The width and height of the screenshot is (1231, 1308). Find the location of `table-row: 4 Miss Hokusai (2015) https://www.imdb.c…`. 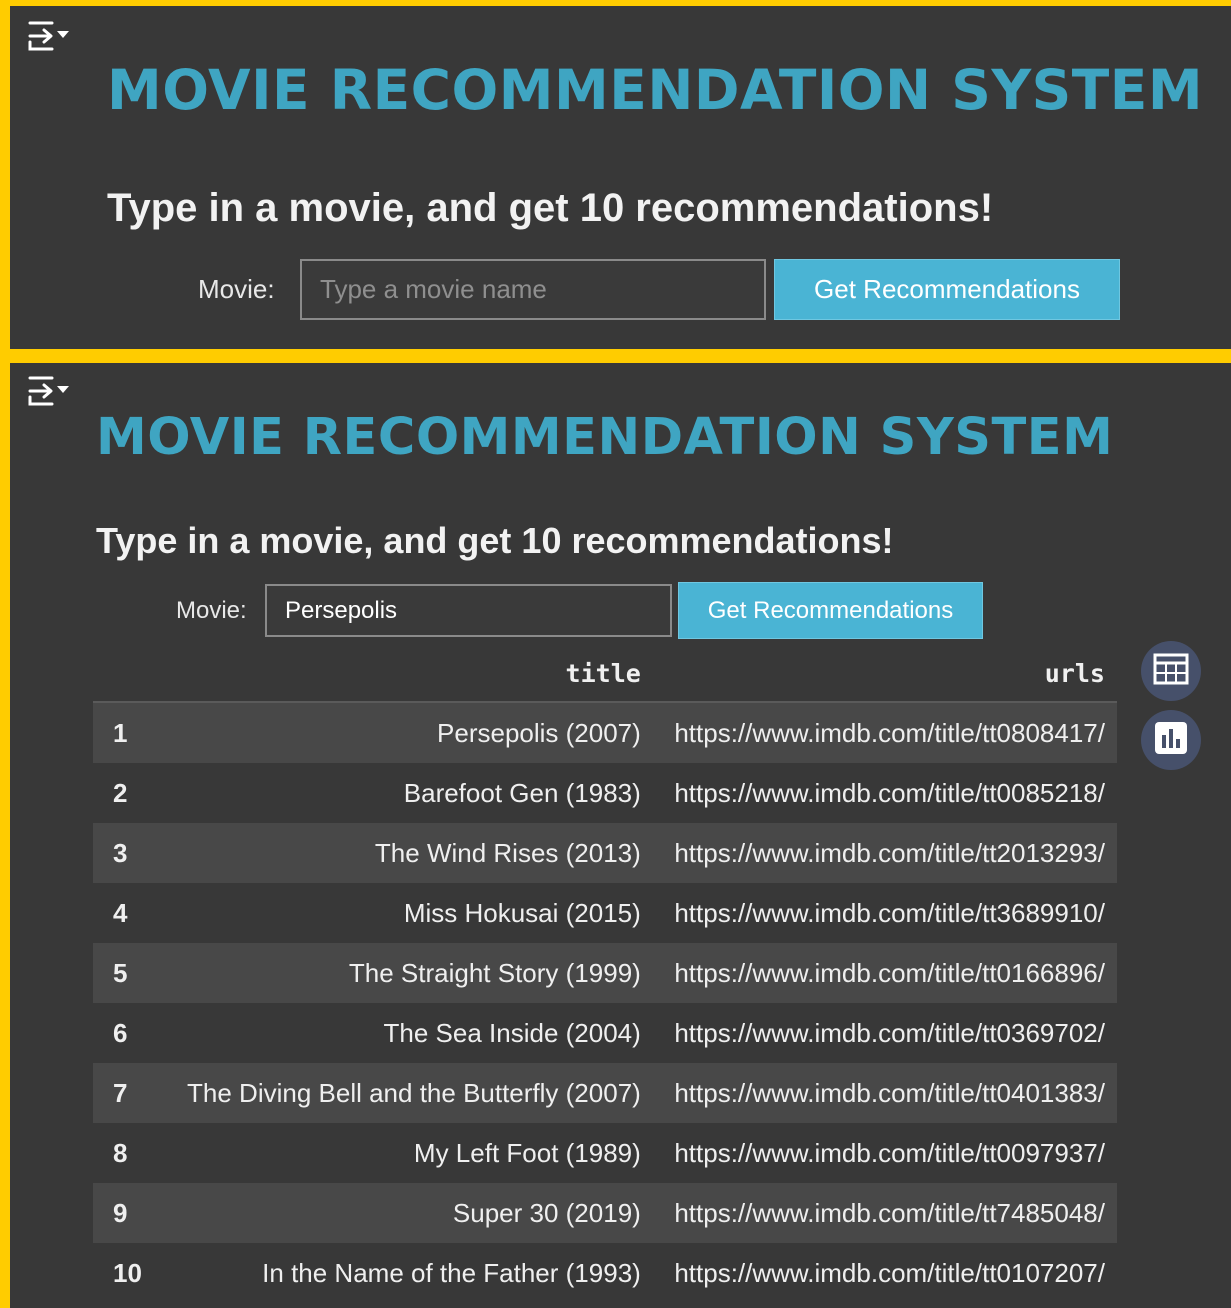

table-row: 4 Miss Hokusai (2015) https://www.imdb.c… is located at coordinates (605, 913).